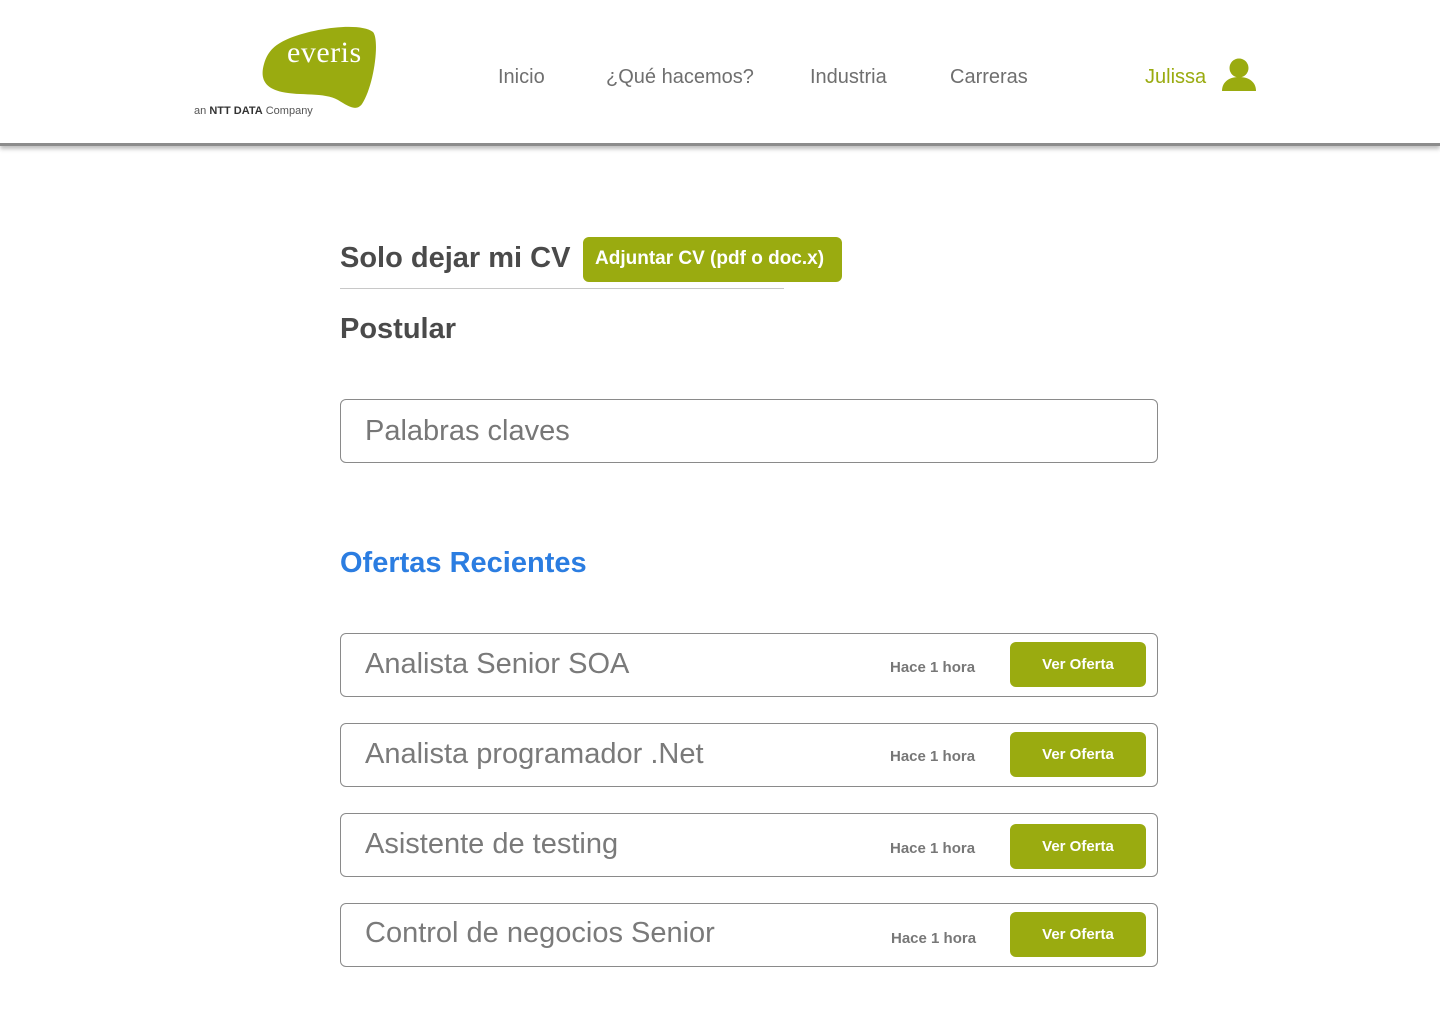  Describe the element at coordinates (989, 77) in the screenshot. I see `nav-item-carreras: Carreras` at that location.